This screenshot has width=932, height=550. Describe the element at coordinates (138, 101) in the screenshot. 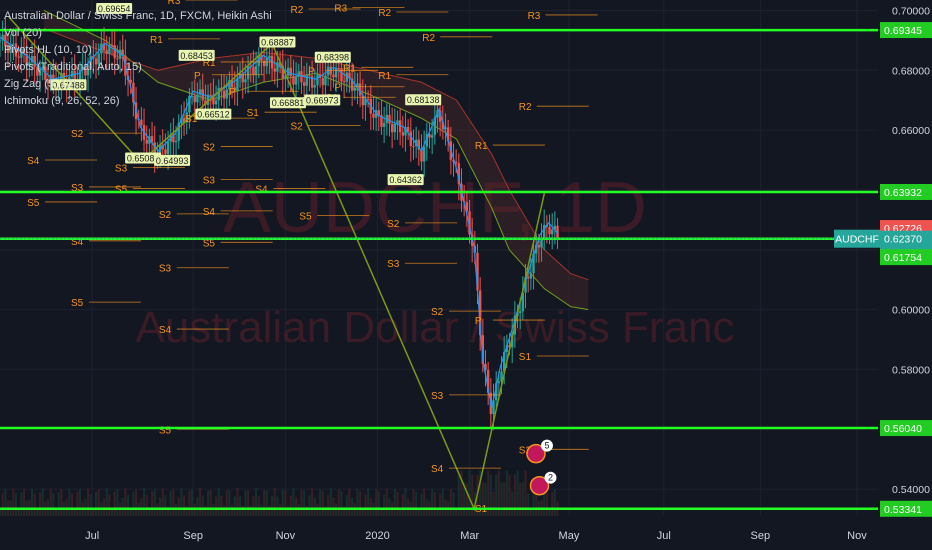

I see `indicator-ichimoku: Ichimoku (9, 26, 52, 26)` at that location.